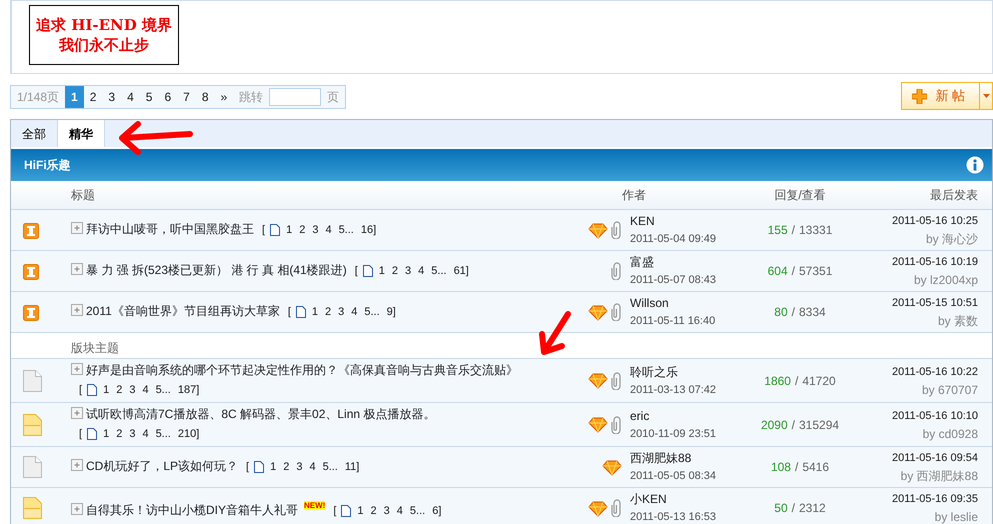  What do you see at coordinates (934, 416) in the screenshot?
I see `last-post-time: 2011-05-16 10:10` at bounding box center [934, 416].